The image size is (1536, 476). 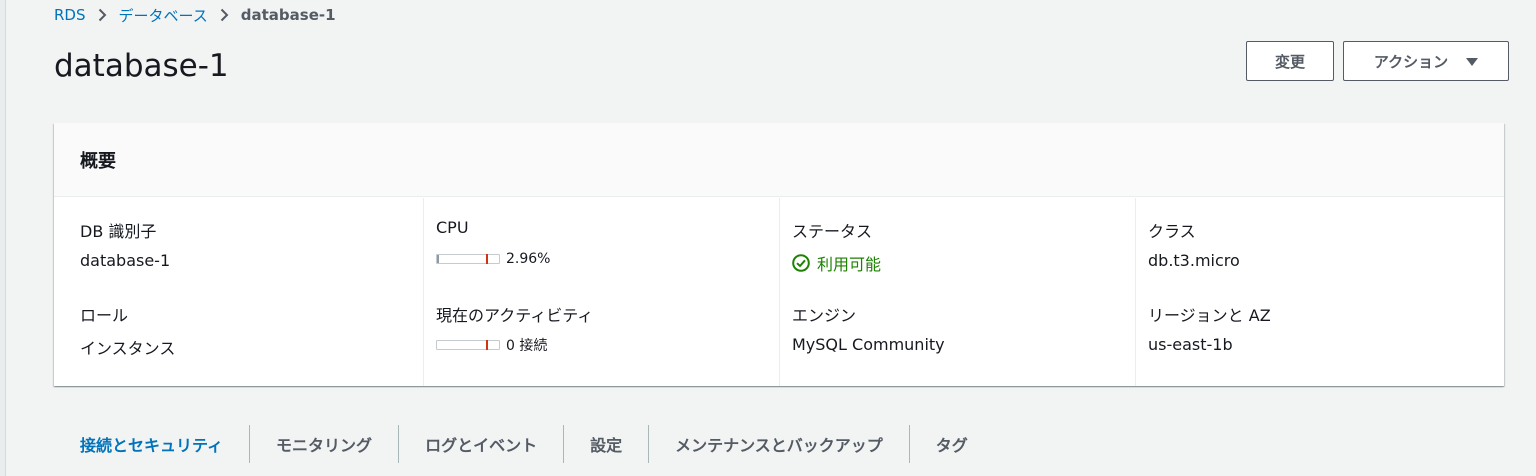 I want to click on left-border, so click(x=3, y=238).